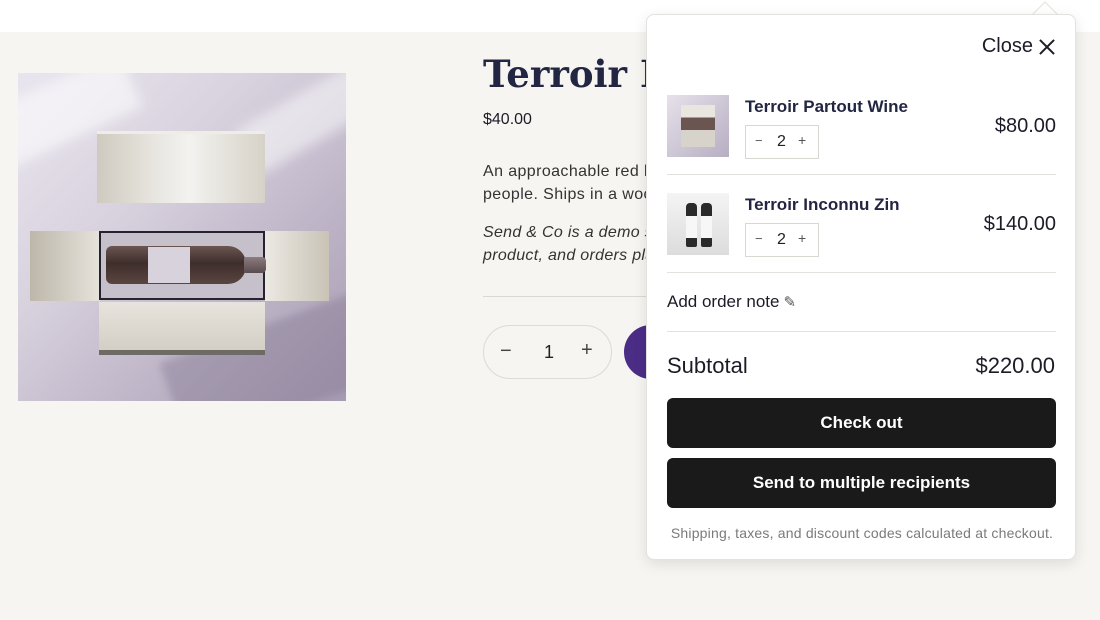 The image size is (1100, 620). I want to click on cart-item-price: $140.00, so click(1019, 224).